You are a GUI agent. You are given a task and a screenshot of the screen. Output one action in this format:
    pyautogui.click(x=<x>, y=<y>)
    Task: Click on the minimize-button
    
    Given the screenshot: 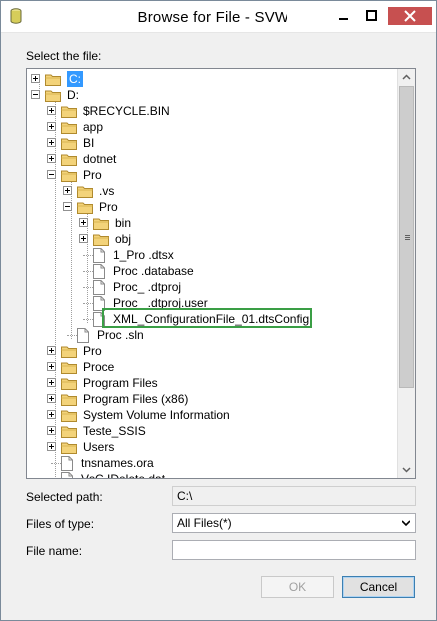 What is the action you would take?
    pyautogui.click(x=343, y=16)
    